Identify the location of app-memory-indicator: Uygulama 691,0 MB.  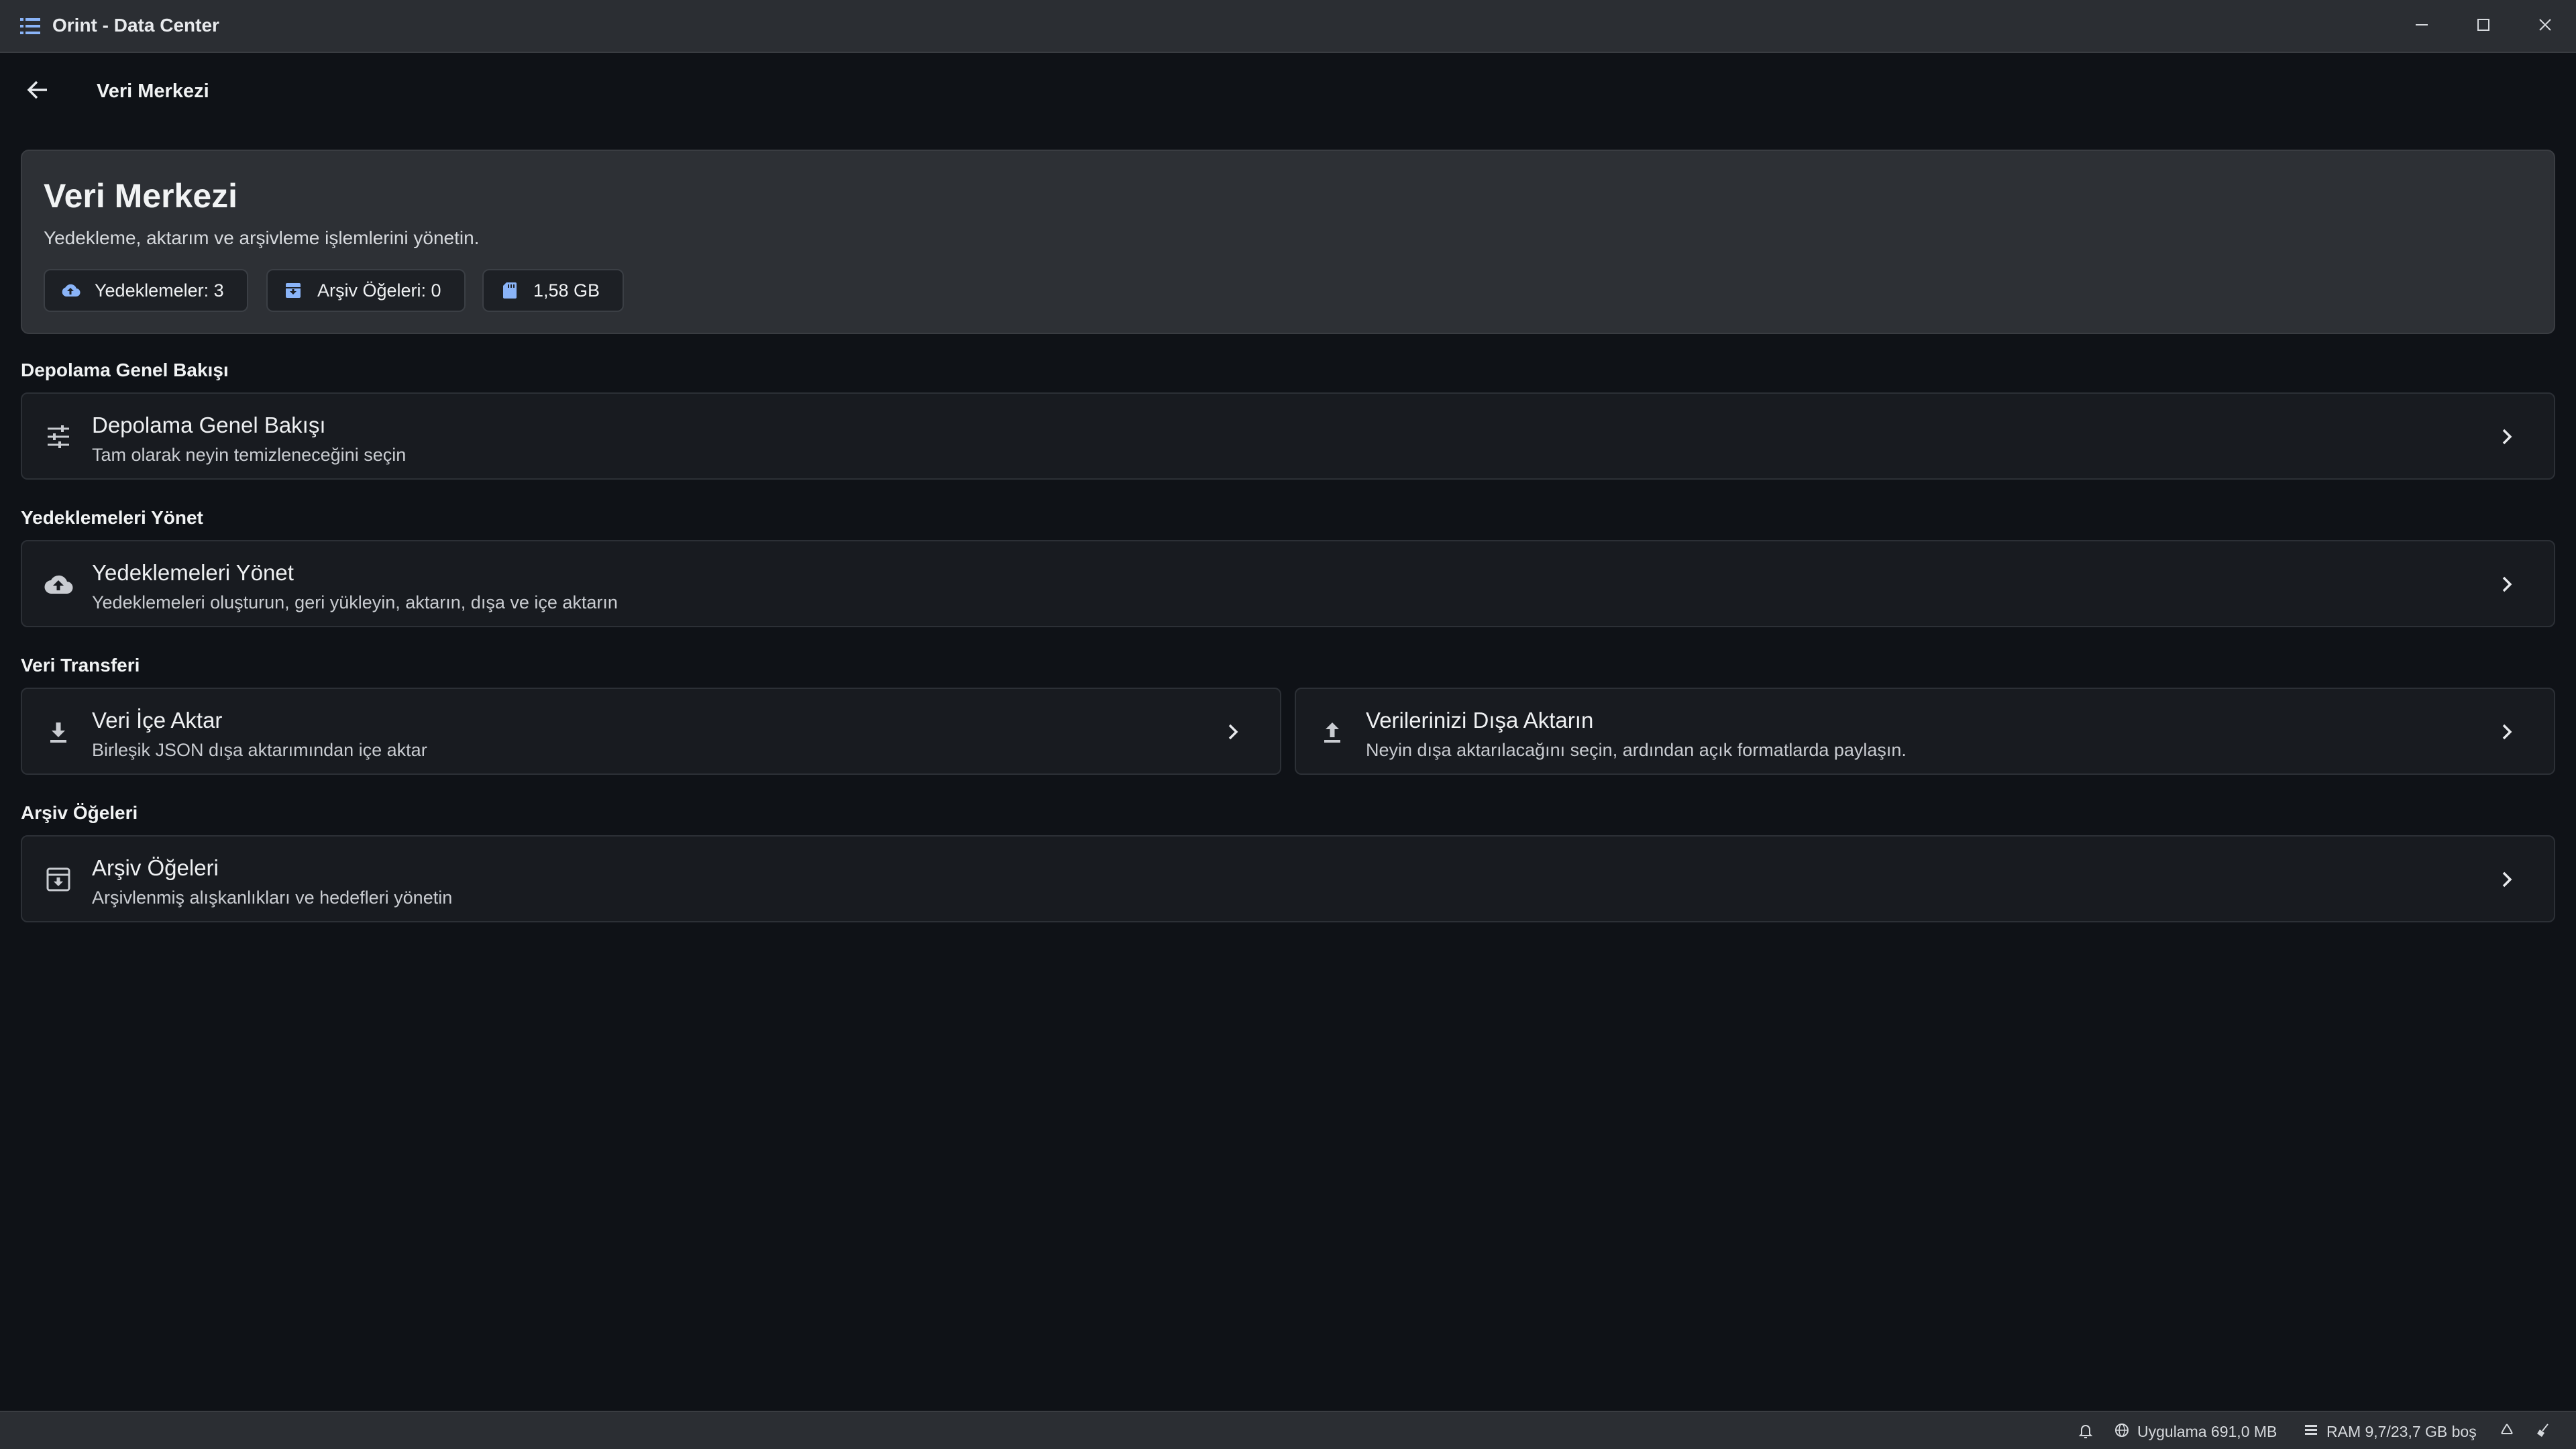
(2195, 1431).